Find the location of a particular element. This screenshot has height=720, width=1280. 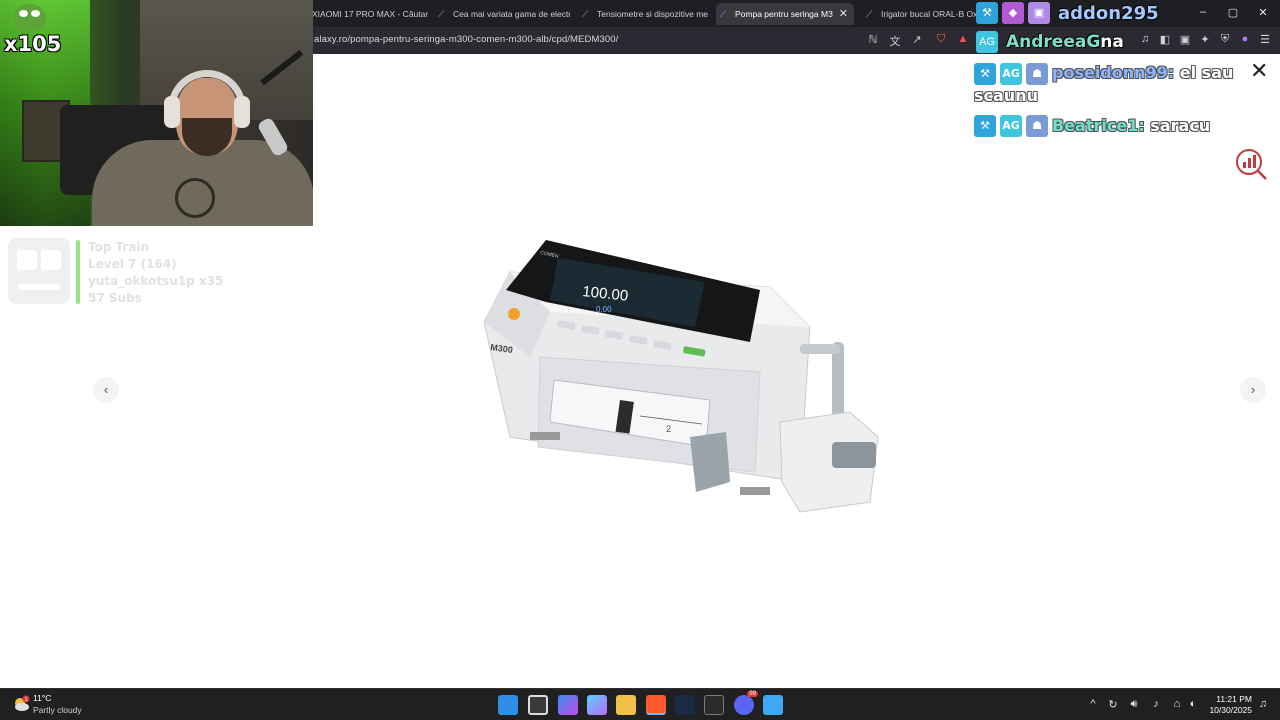

wallet-icon: ▣ is located at coordinates (1185, 39).